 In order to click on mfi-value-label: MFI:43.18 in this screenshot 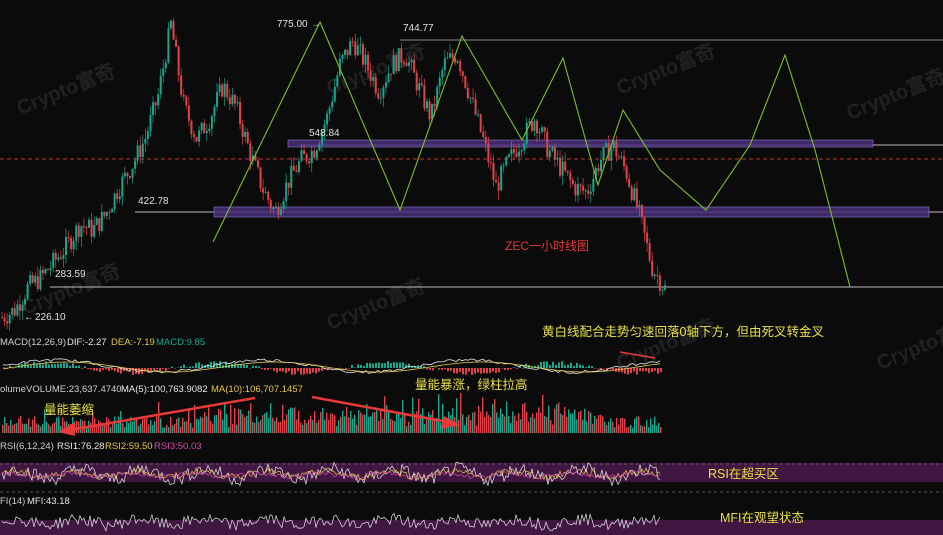, I will do `click(48, 501)`.